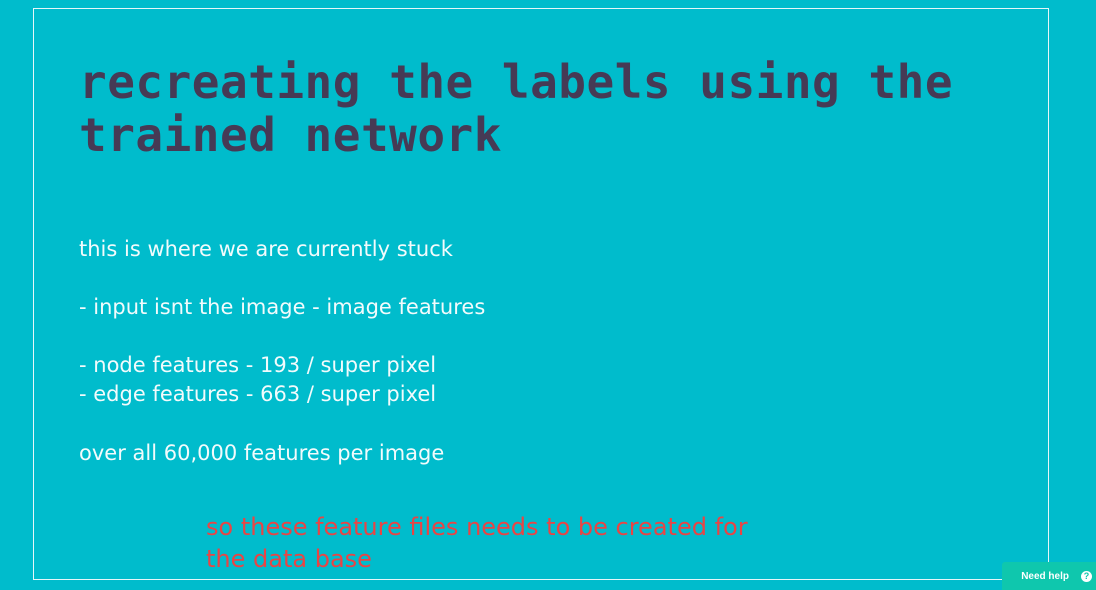 Image resolution: width=1096 pixels, height=590 pixels. Describe the element at coordinates (262, 453) in the screenshot. I see `body-line-total-features: over all 60,000 features per image` at that location.